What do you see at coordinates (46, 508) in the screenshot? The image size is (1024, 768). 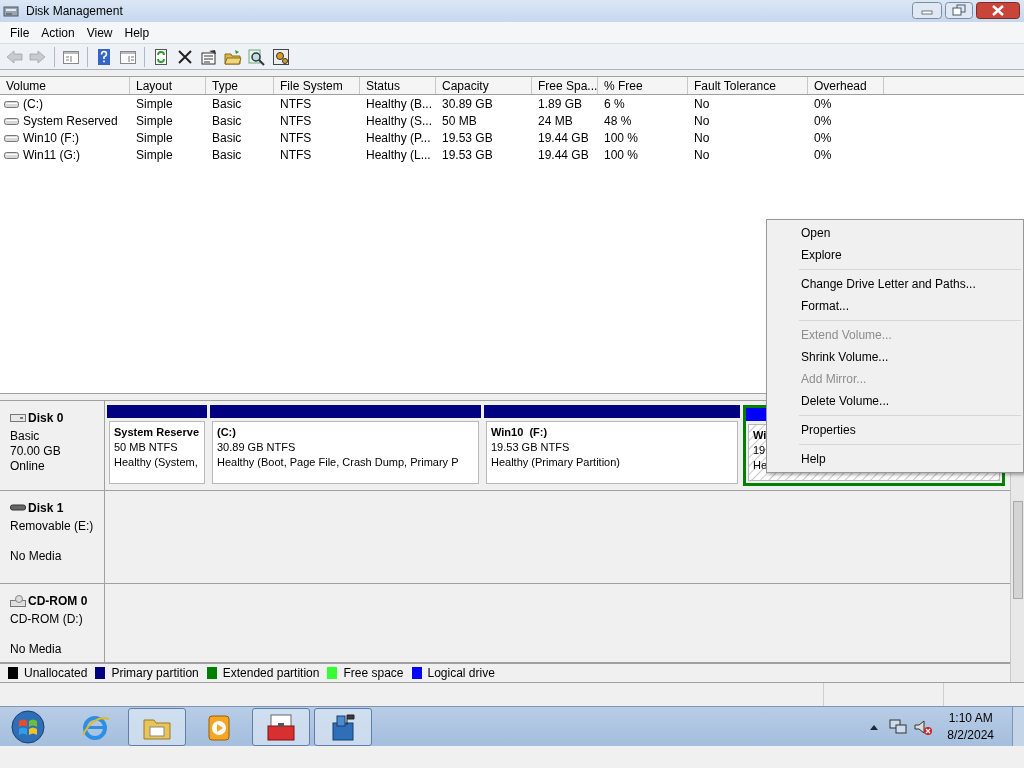 I see `disk-name: Disk 1` at bounding box center [46, 508].